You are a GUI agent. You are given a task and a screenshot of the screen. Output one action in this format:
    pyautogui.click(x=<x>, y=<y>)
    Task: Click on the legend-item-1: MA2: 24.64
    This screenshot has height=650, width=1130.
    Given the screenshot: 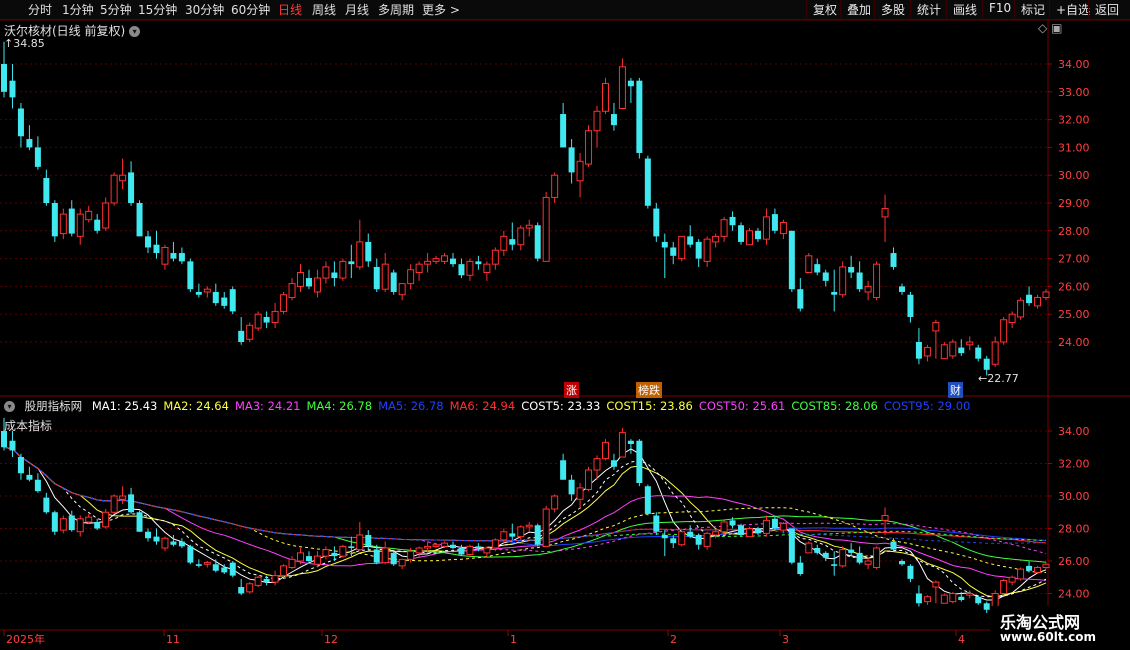 What is the action you would take?
    pyautogui.click(x=196, y=406)
    